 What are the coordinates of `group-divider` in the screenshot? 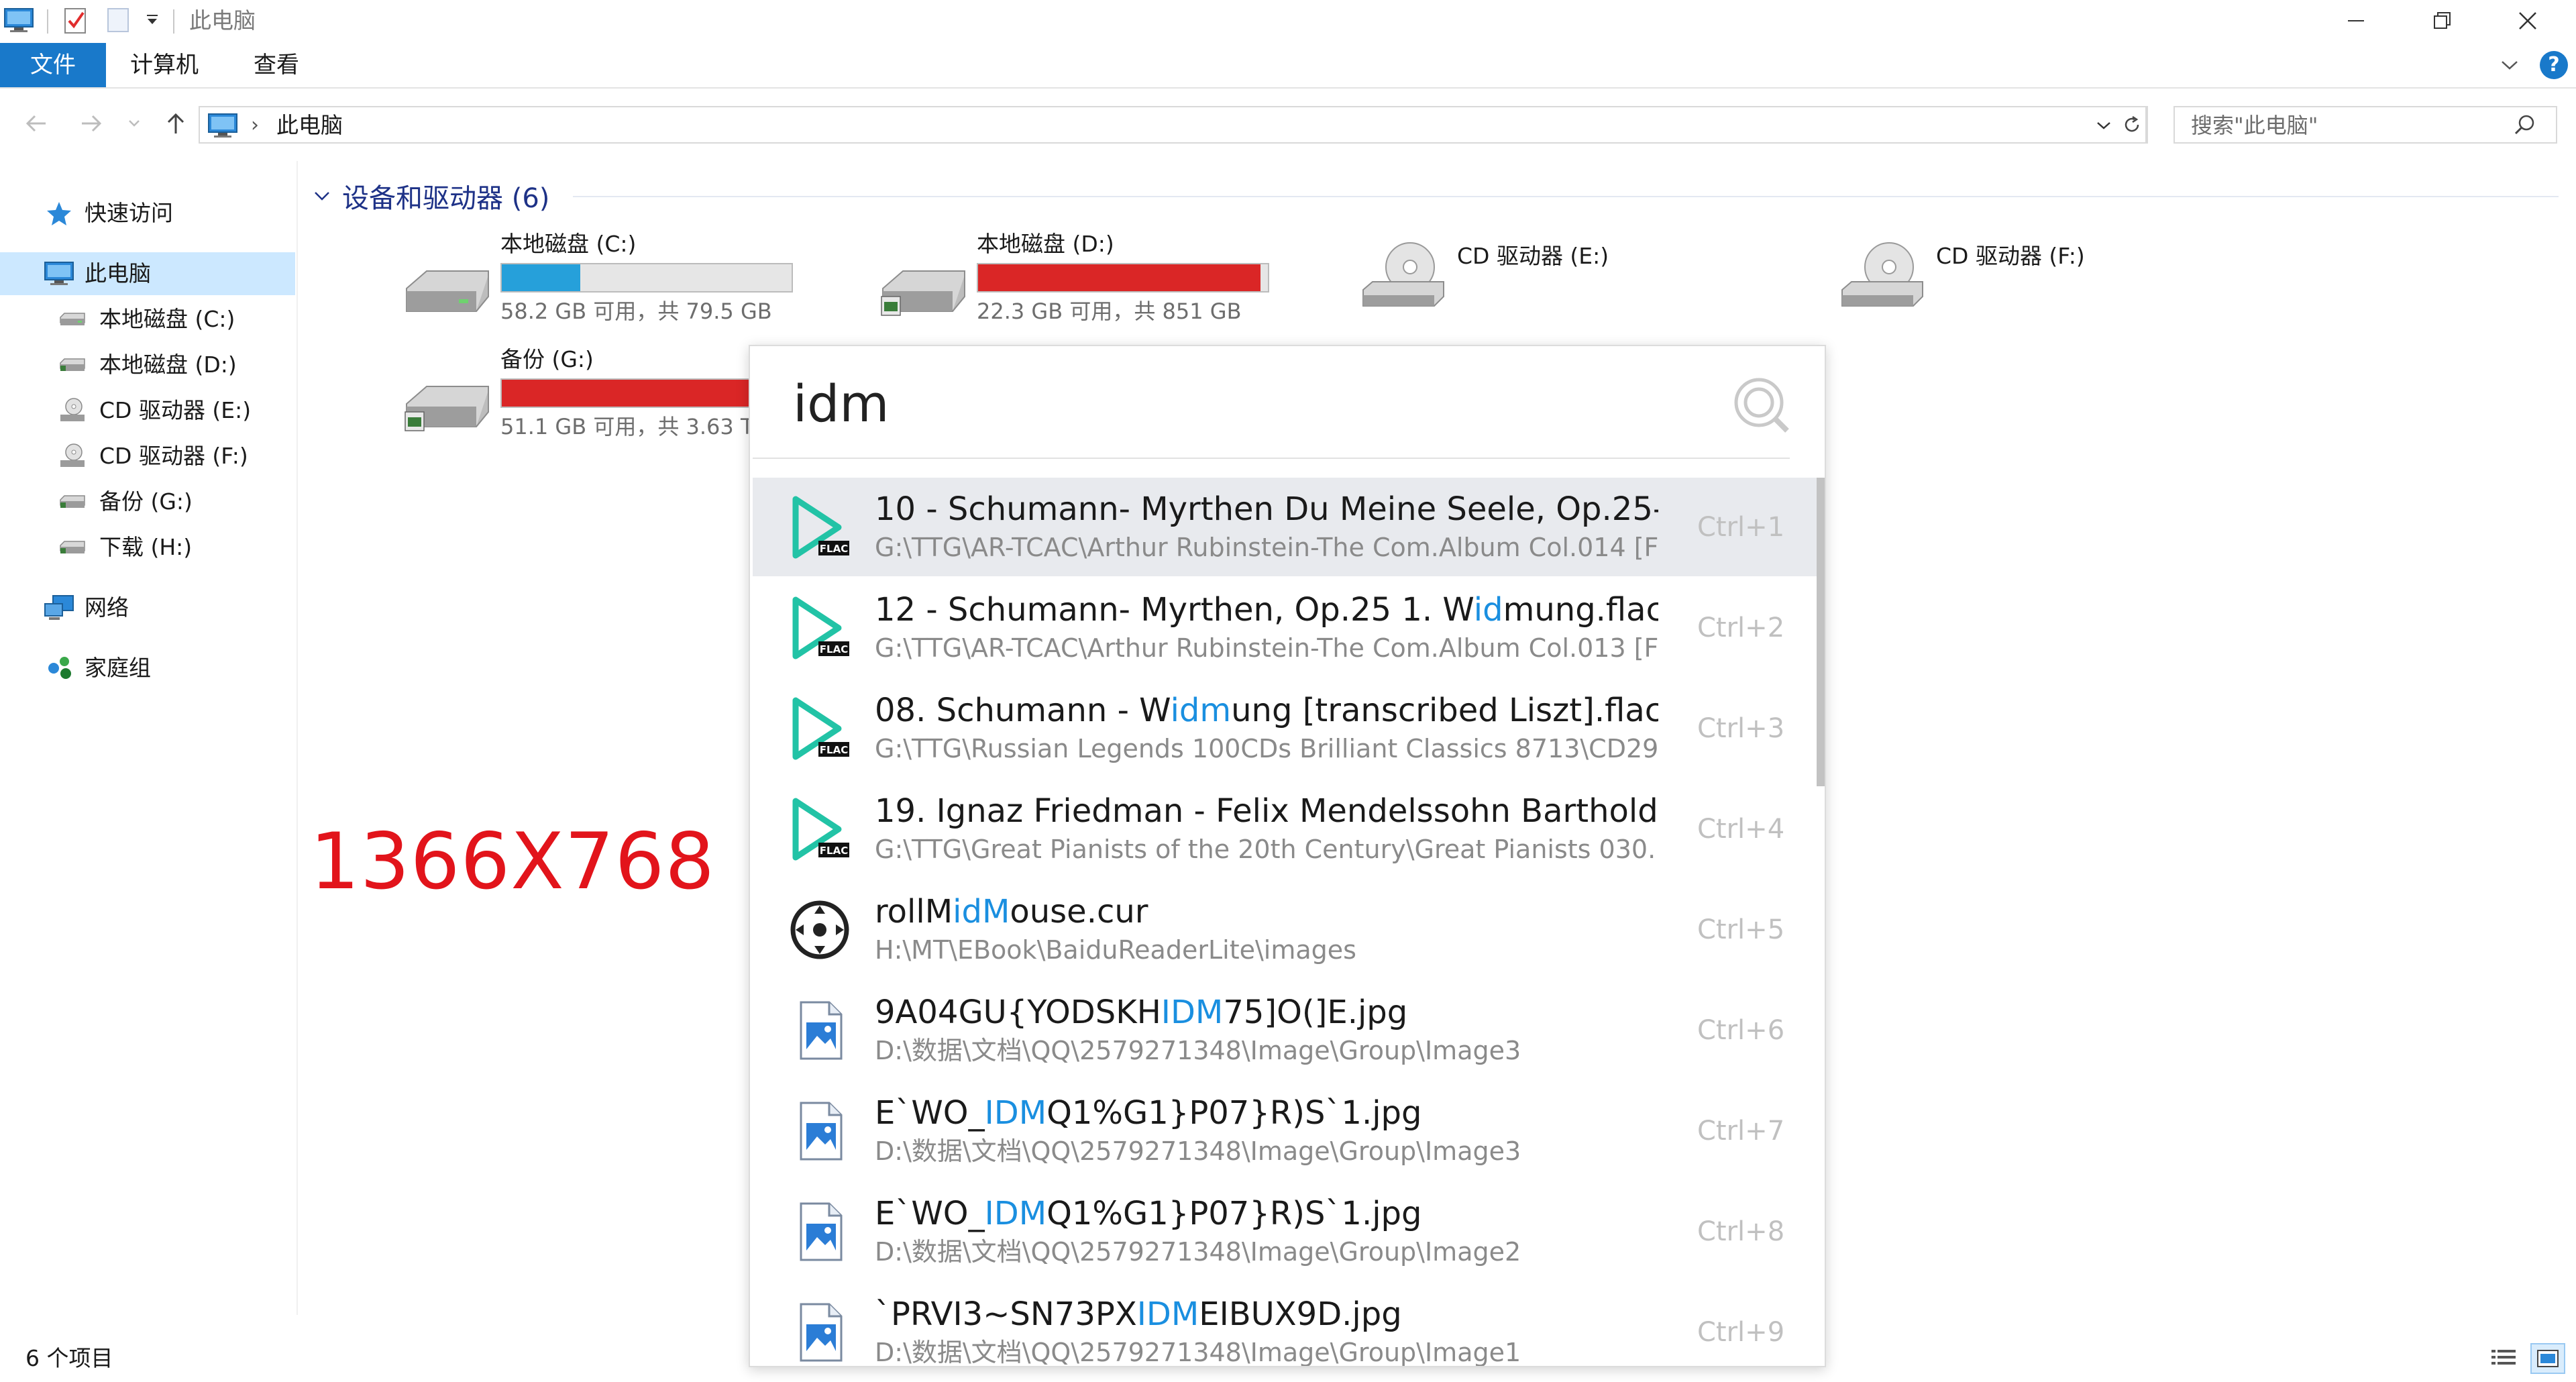 It's located at (1566, 196).